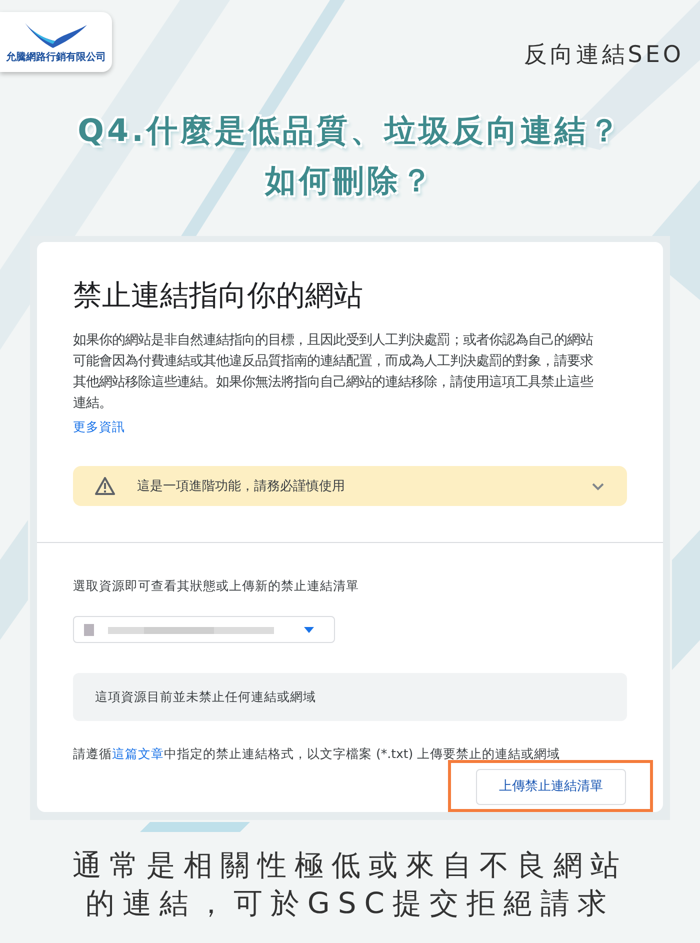  I want to click on headline: Q4.什麼是低品質、垃圾反向連結？, so click(350, 131).